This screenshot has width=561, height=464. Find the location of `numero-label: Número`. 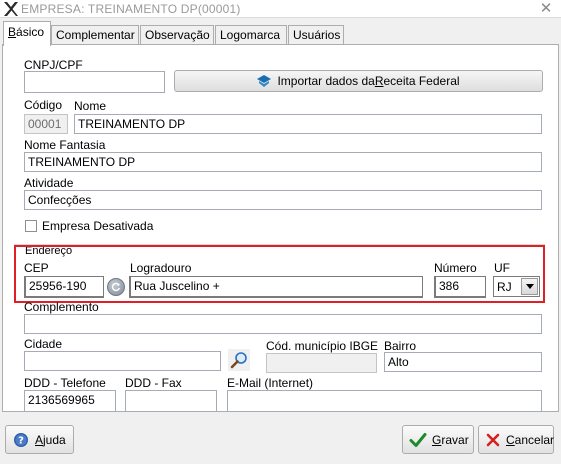

numero-label: Número is located at coordinates (455, 268).